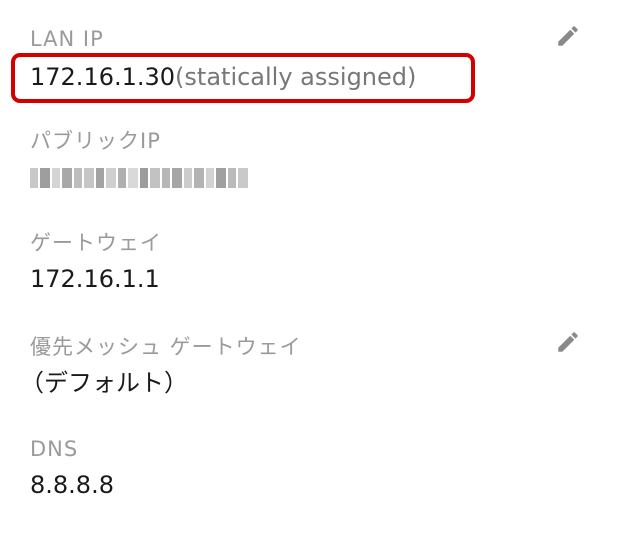 The width and height of the screenshot is (632, 534). Describe the element at coordinates (166, 347) in the screenshot. I see `preferred-mesh-gateway-label: 優先メッシュ ゲートウェイ` at that location.